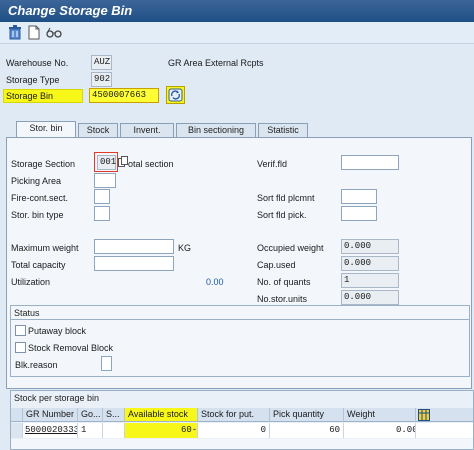 This screenshot has height=450, width=474. I want to click on warehouse-field: AUZ, so click(101, 62).